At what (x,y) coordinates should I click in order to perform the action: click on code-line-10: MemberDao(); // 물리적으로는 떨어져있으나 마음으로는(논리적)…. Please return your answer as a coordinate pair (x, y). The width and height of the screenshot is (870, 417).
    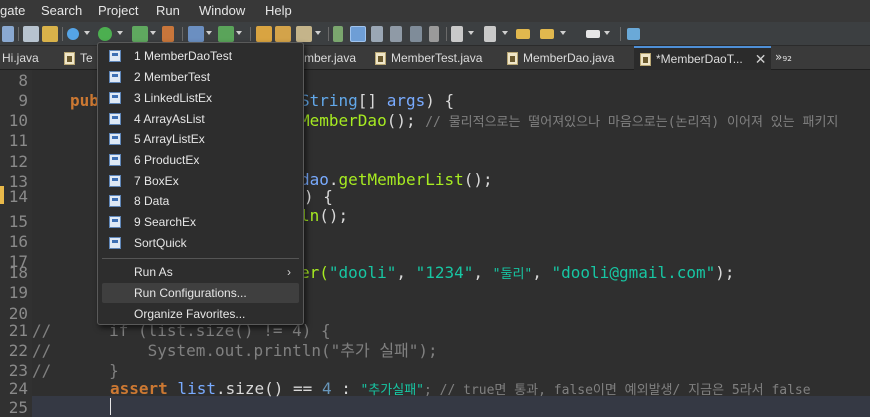
    Looking at the image, I should click on (569, 122).